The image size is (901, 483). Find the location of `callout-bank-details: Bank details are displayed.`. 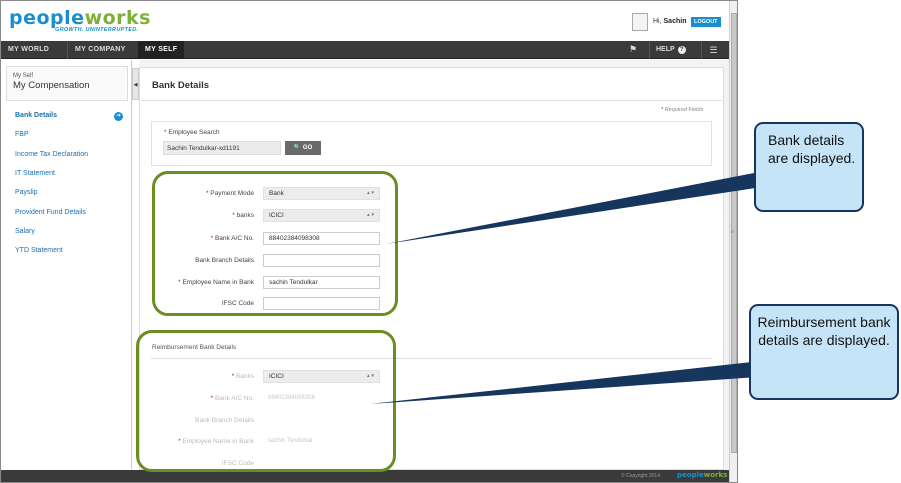

callout-bank-details: Bank details are displayed. is located at coordinates (809, 167).